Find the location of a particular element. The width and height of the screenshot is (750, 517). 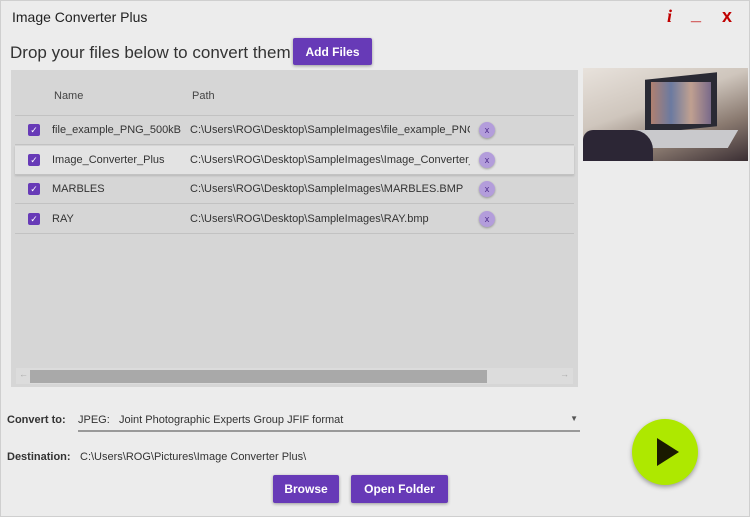

preview-image is located at coordinates (665, 114).